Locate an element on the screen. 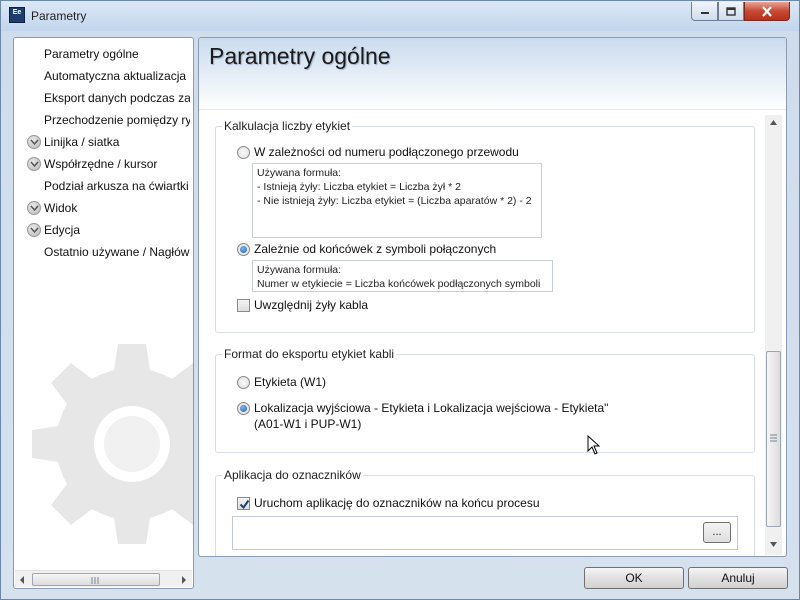 Image resolution: width=800 pixels, height=600 pixels. minimize-icon is located at coordinates (704, 13).